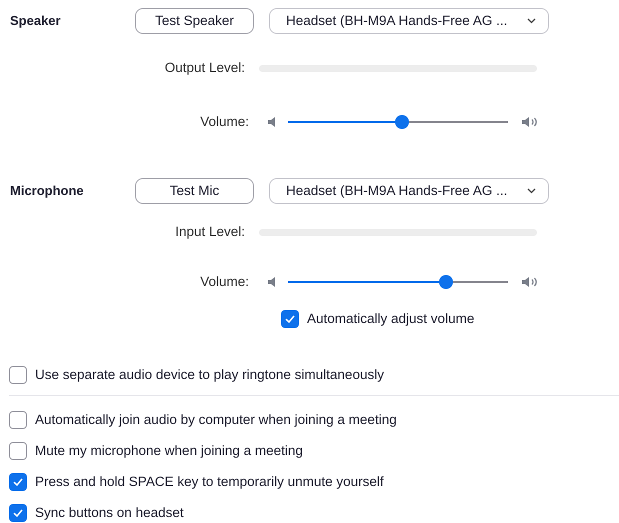 Image resolution: width=619 pixels, height=523 pixels. Describe the element at coordinates (35, 21) in the screenshot. I see `section-title: Speaker` at that location.